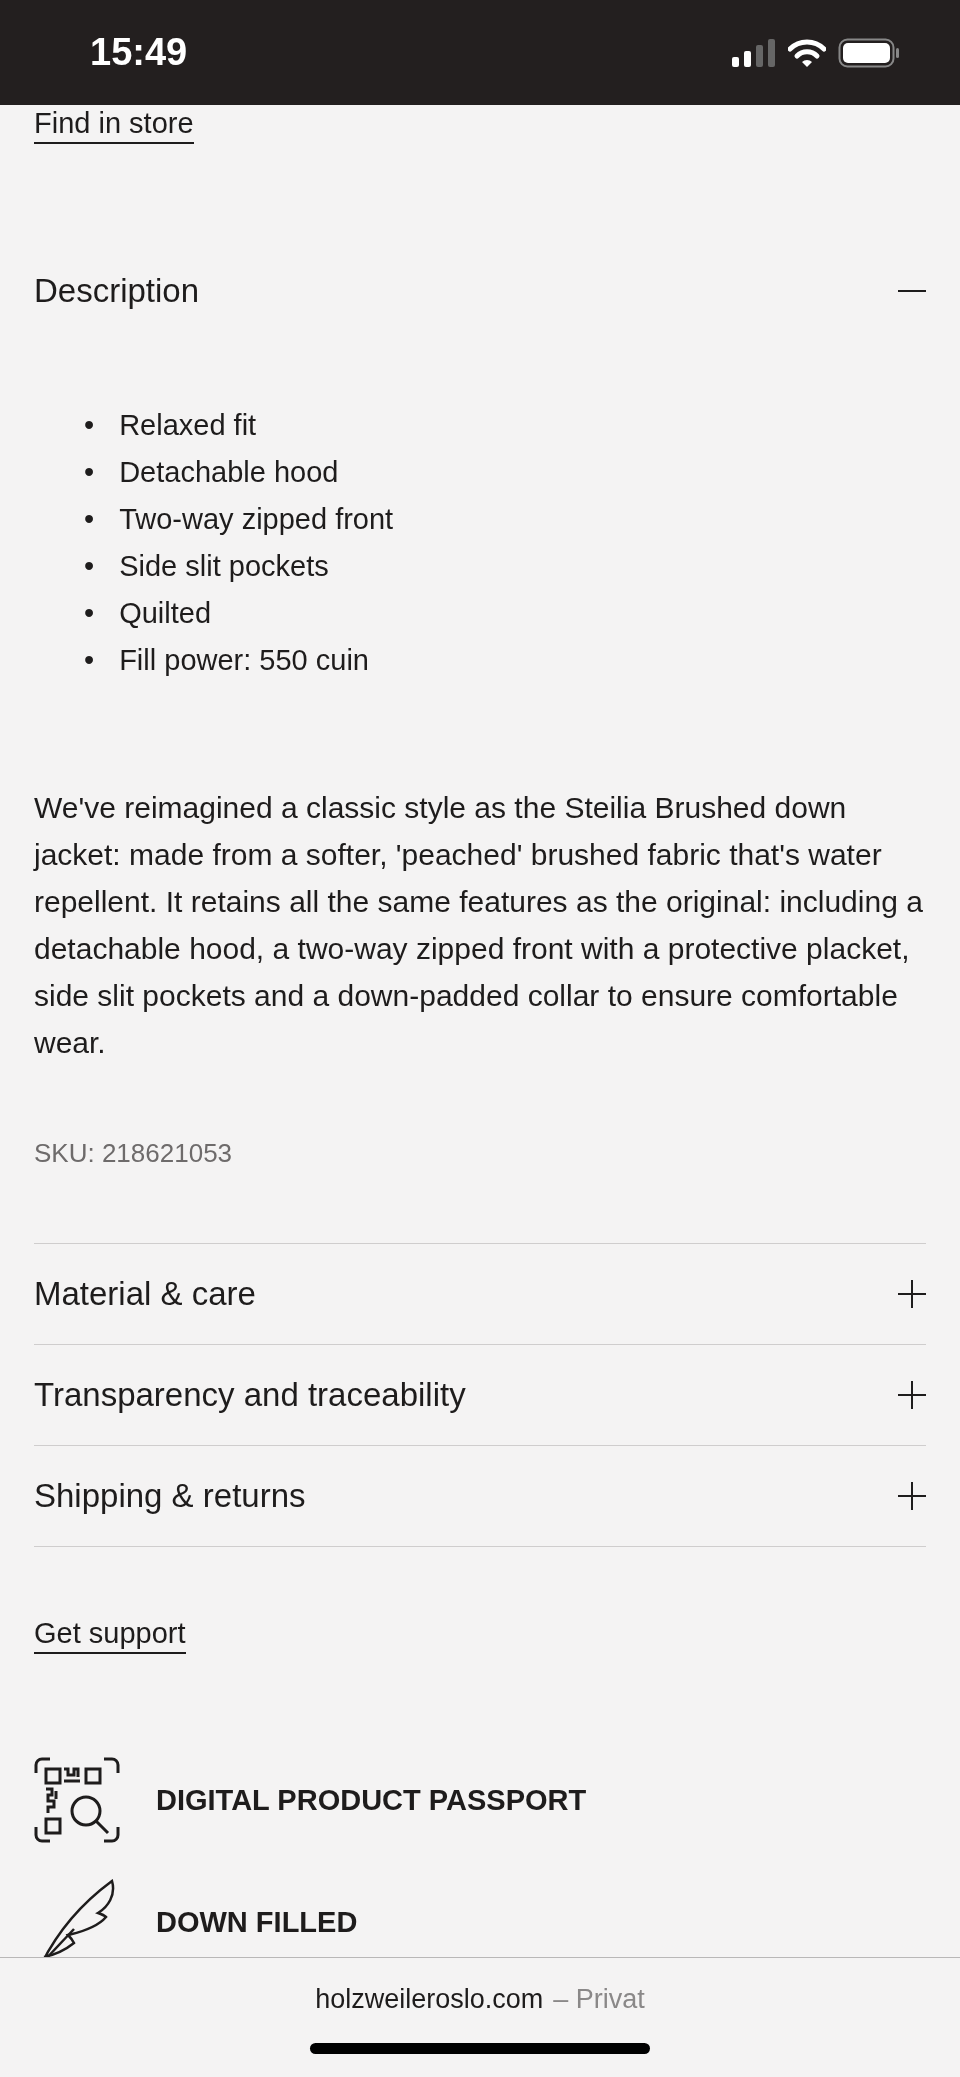 The height and width of the screenshot is (2077, 960). I want to click on accordion-header: Shipping & returns, so click(480, 1496).